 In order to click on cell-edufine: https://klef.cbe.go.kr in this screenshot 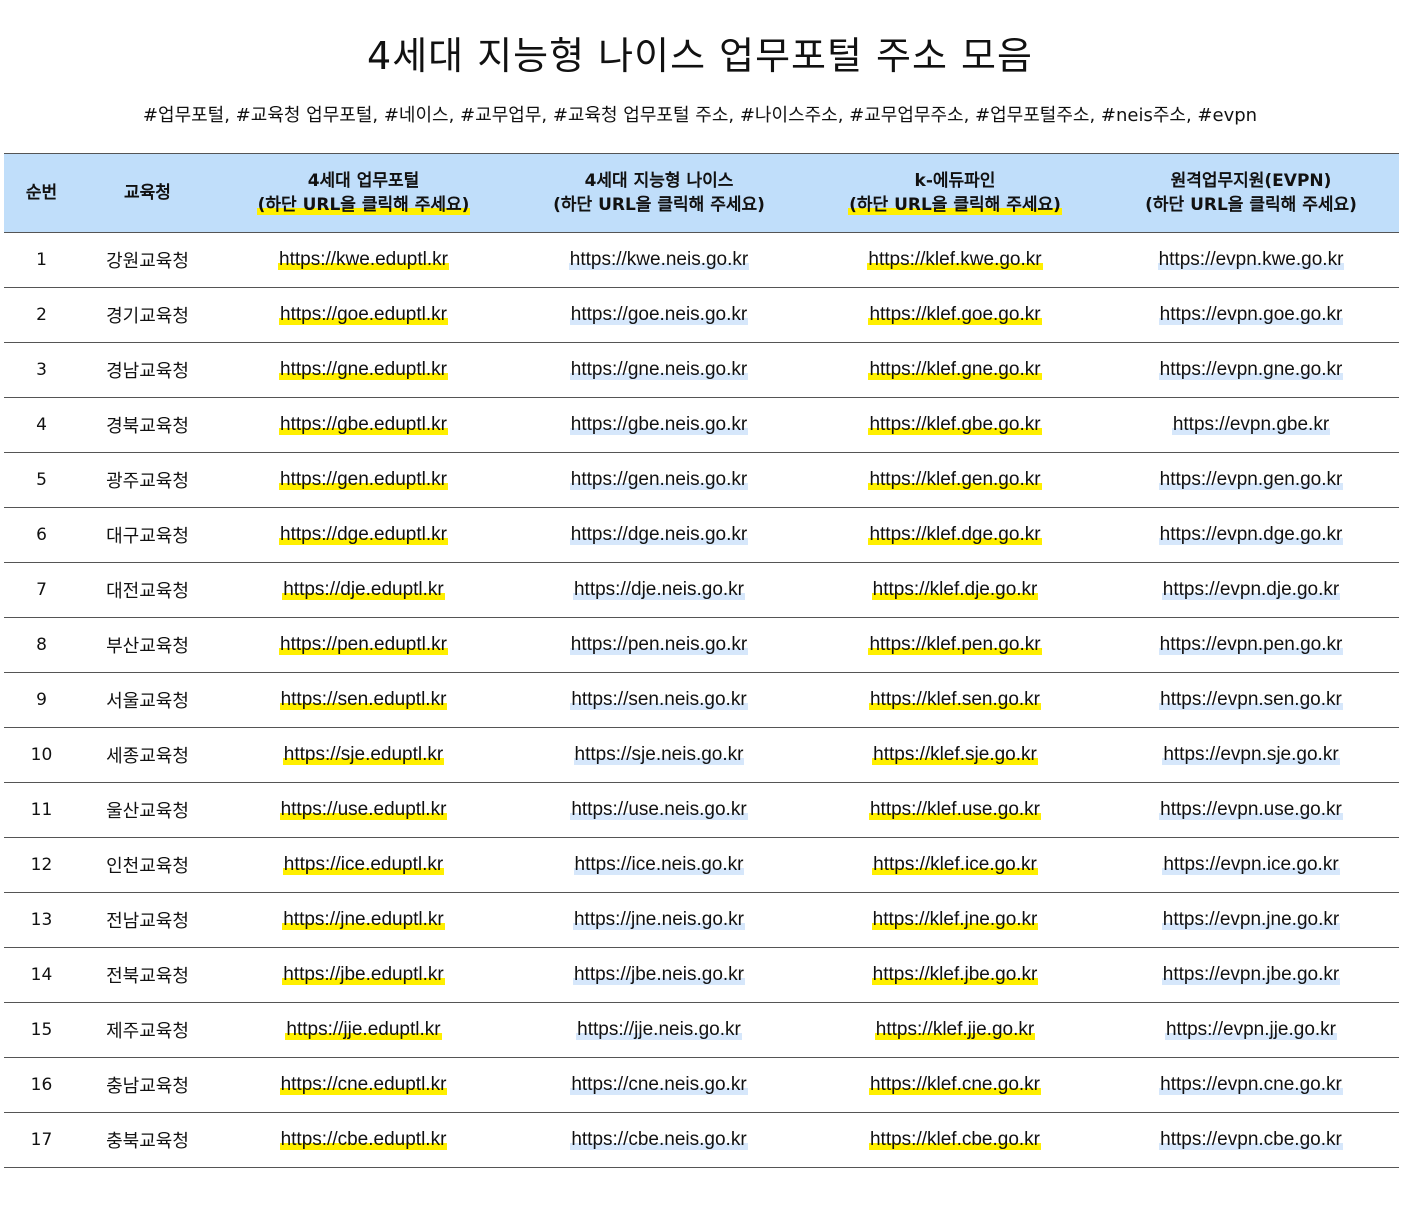, I will do `click(955, 1140)`.